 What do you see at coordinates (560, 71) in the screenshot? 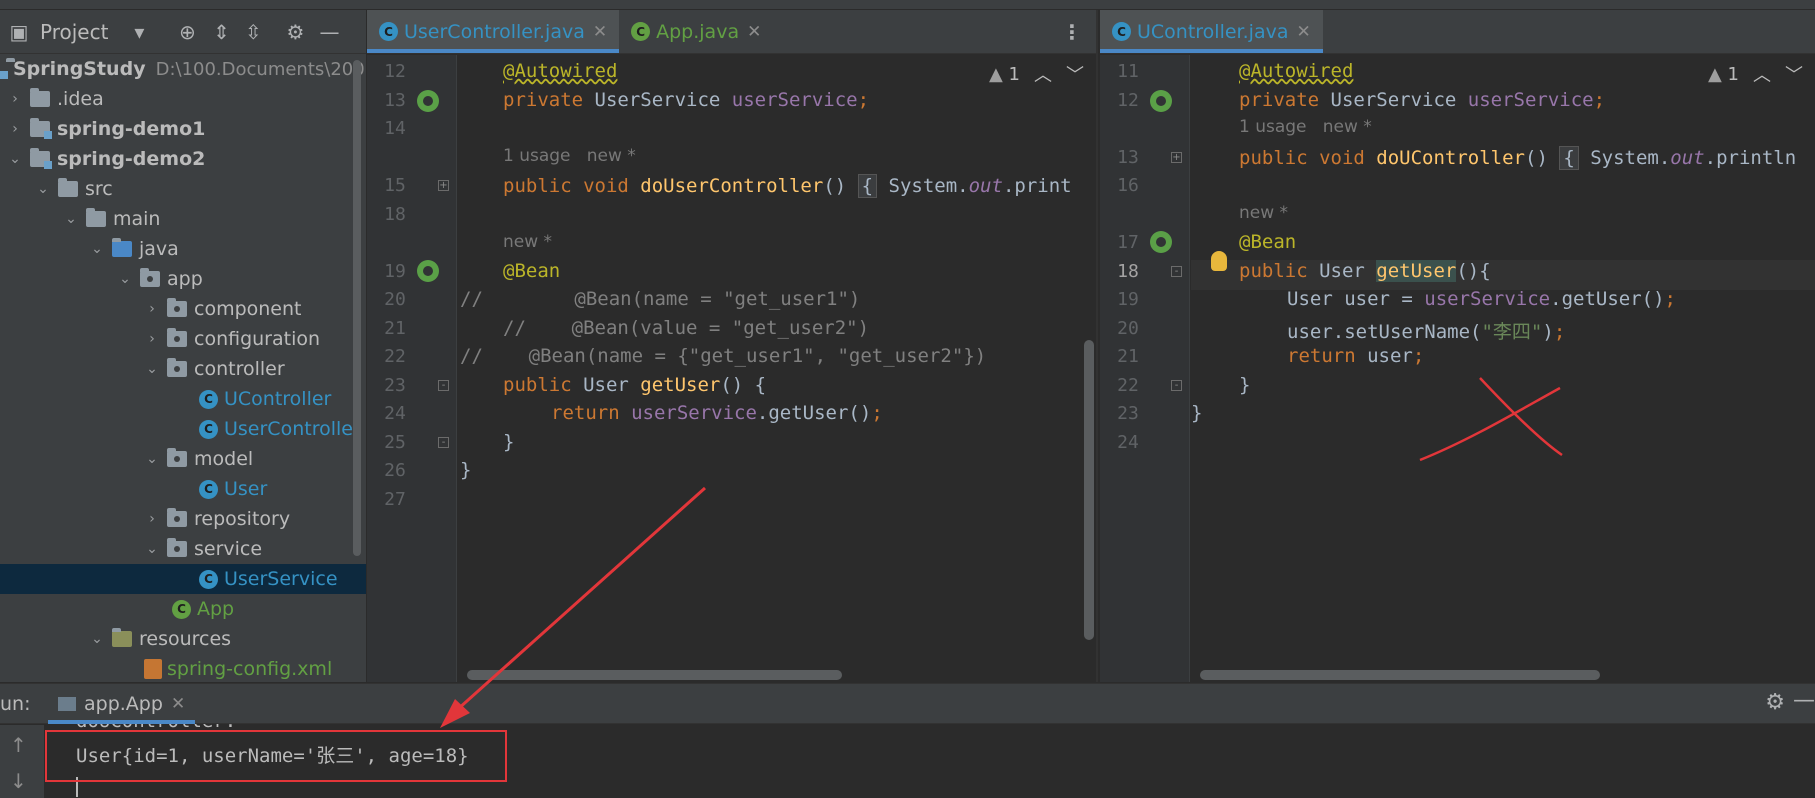
I see `annotation: @Autowired` at bounding box center [560, 71].